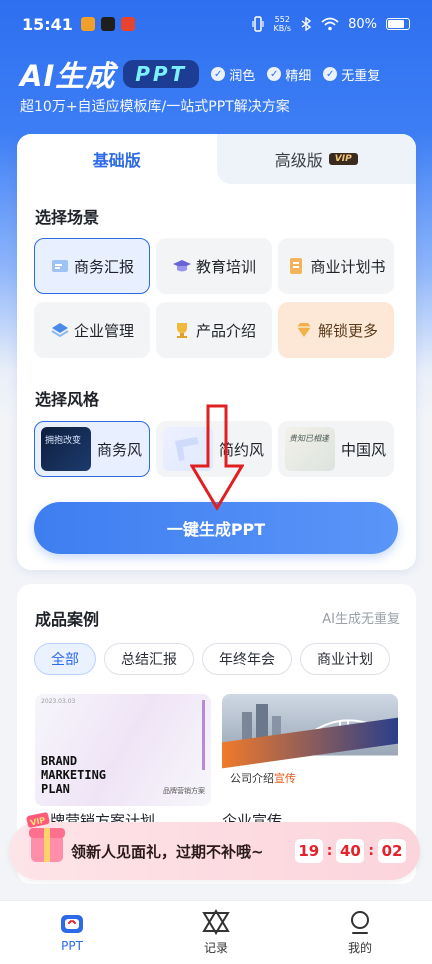 This screenshot has width=432, height=964. What do you see at coordinates (92, 330) in the screenshot?
I see `scene-chip-enterprise-mgmt: 企业管理` at bounding box center [92, 330].